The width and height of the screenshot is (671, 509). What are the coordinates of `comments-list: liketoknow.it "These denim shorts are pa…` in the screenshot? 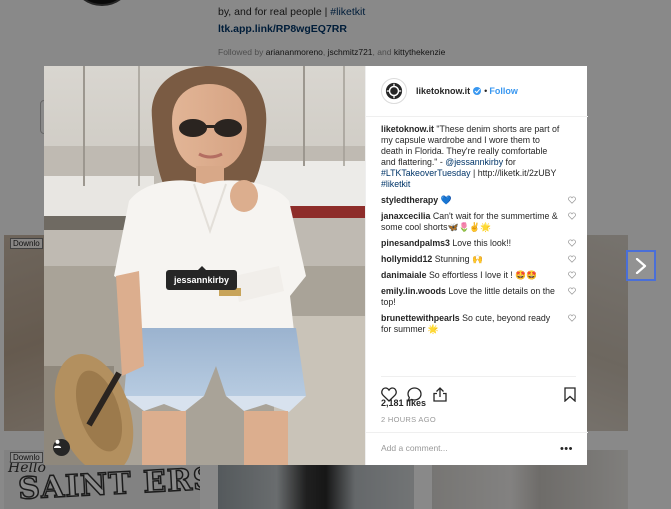 It's located at (478, 232).